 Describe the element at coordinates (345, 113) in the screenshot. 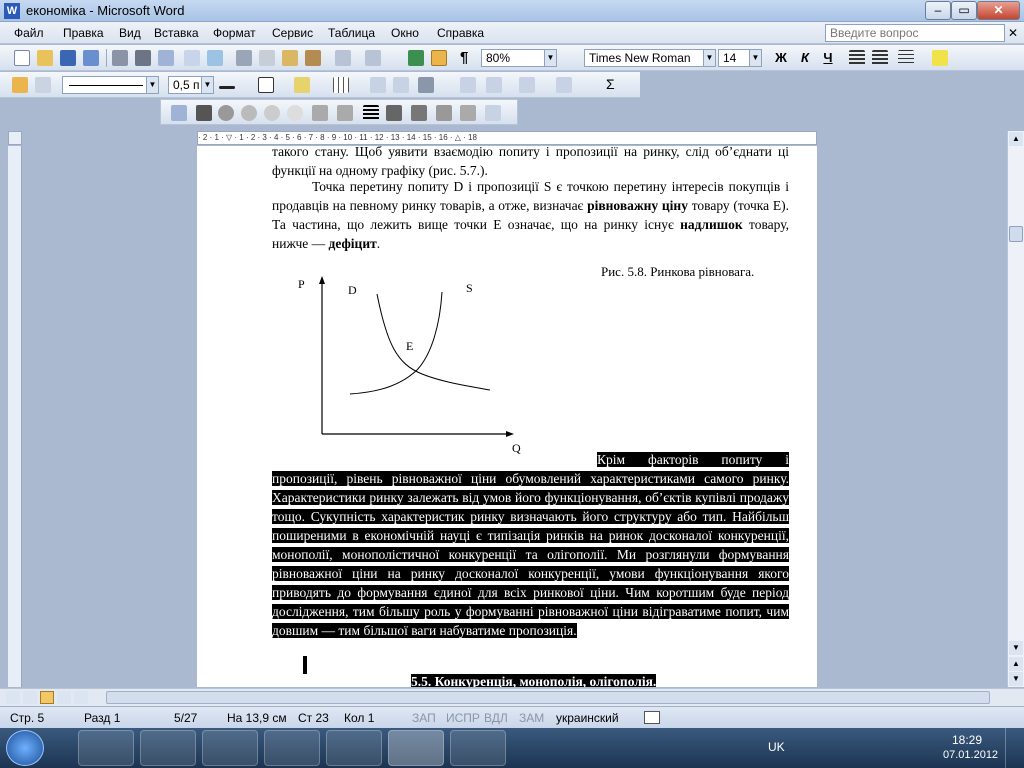

I see `rotate-icon` at that location.